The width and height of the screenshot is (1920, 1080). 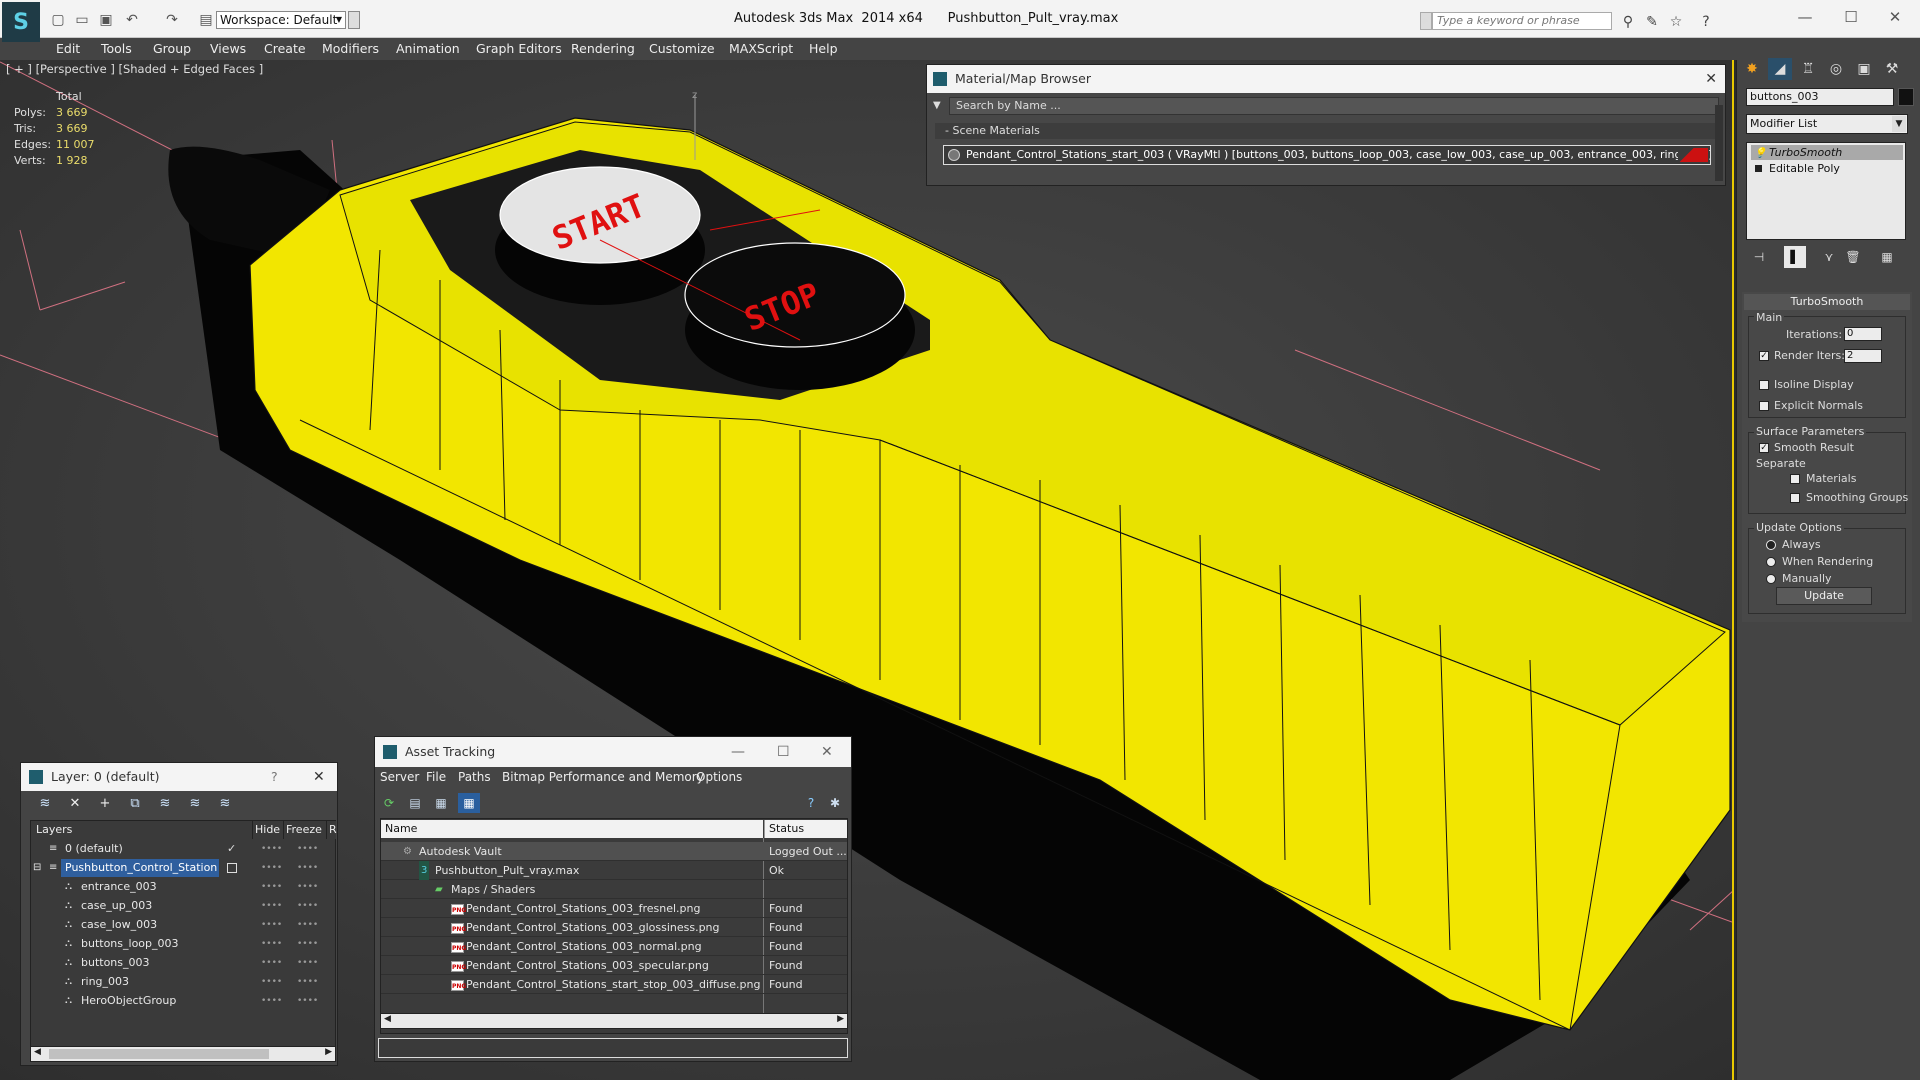 I want to click on menu-file: File, so click(x=436, y=777).